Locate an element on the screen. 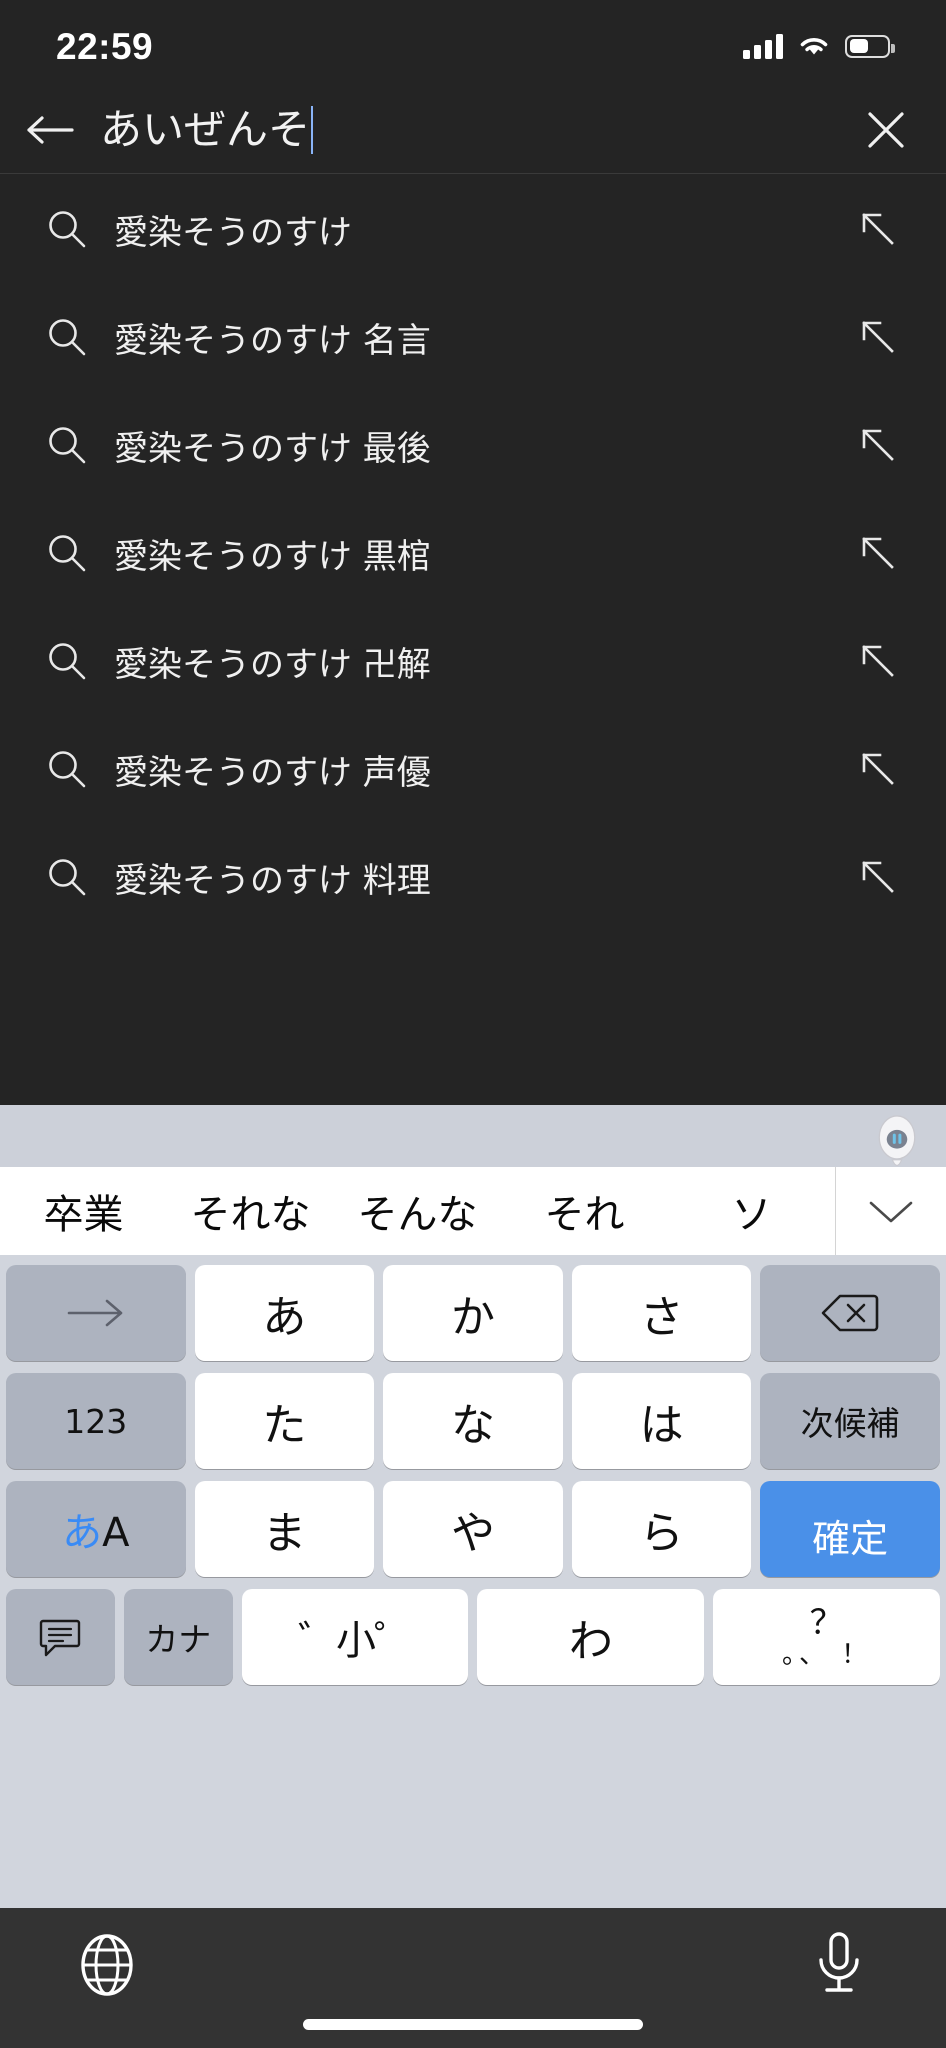 Image resolution: width=946 pixels, height=2048 pixels. candidate-items: 卒業 それな そんな それ ソ is located at coordinates (417, 1211).